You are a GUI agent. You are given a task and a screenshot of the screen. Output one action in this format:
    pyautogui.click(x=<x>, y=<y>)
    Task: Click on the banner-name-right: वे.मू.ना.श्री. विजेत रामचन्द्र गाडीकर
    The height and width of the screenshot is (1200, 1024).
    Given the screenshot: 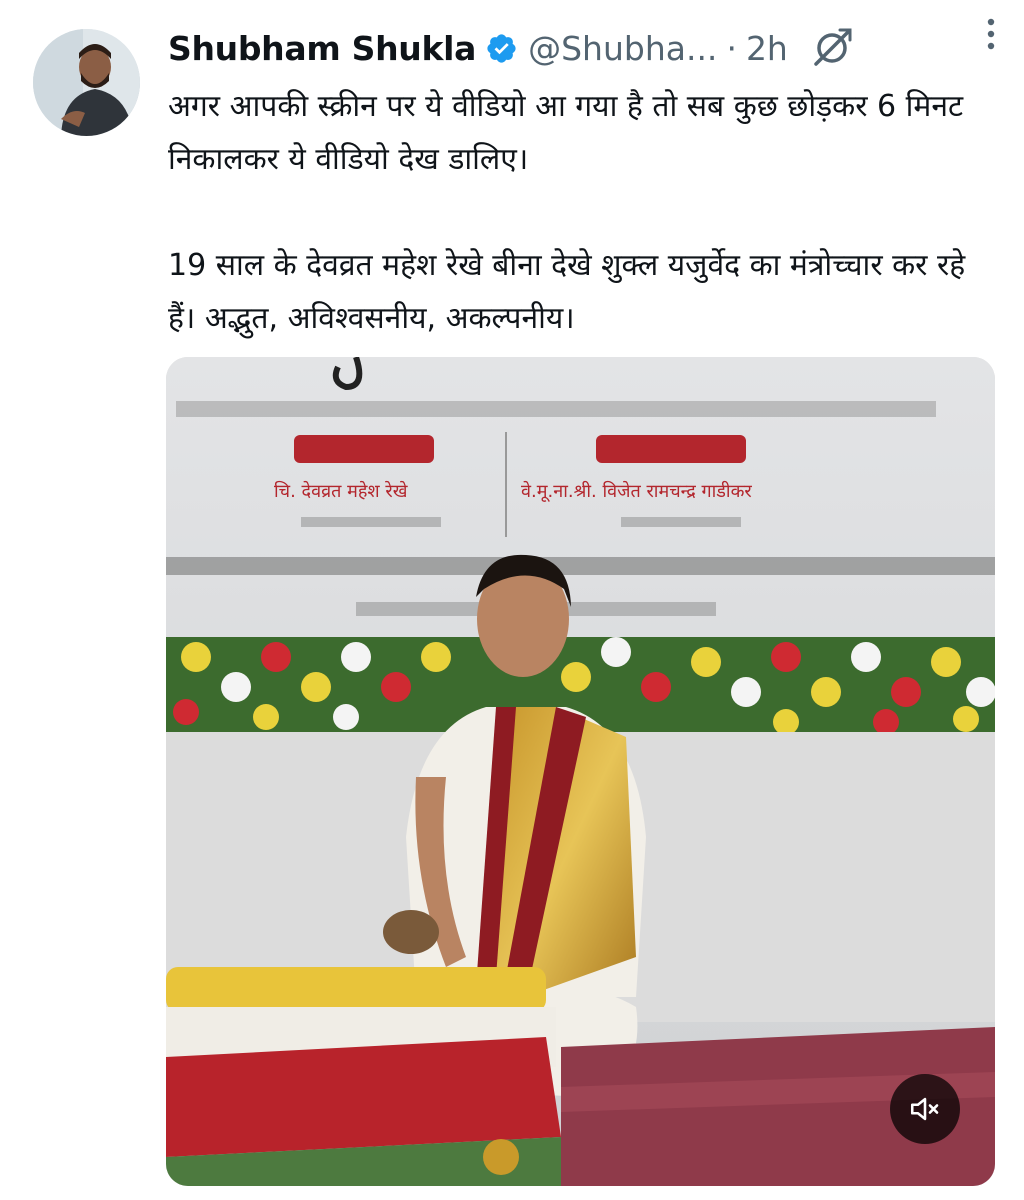 What is the action you would take?
    pyautogui.click(x=636, y=491)
    